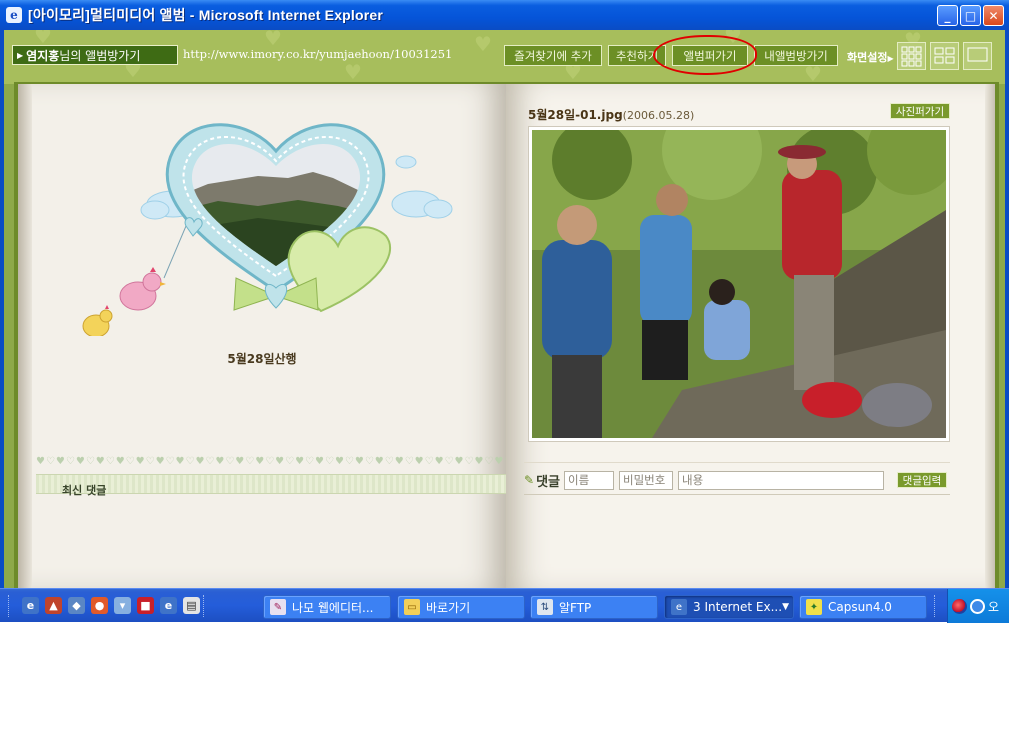 The width and height of the screenshot is (1009, 746). I want to click on comment-name-input: 이름, so click(588, 480).